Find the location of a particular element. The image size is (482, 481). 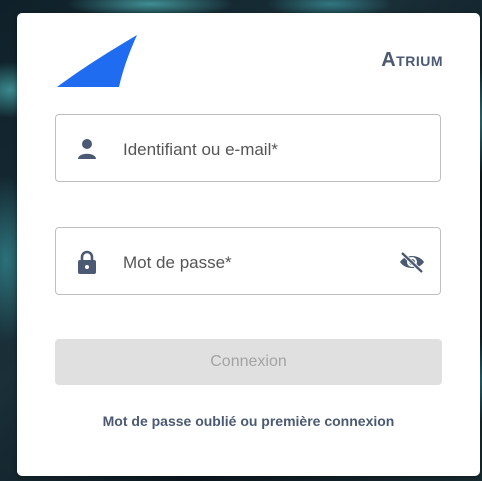

brand-name: Atrium is located at coordinates (412, 60).